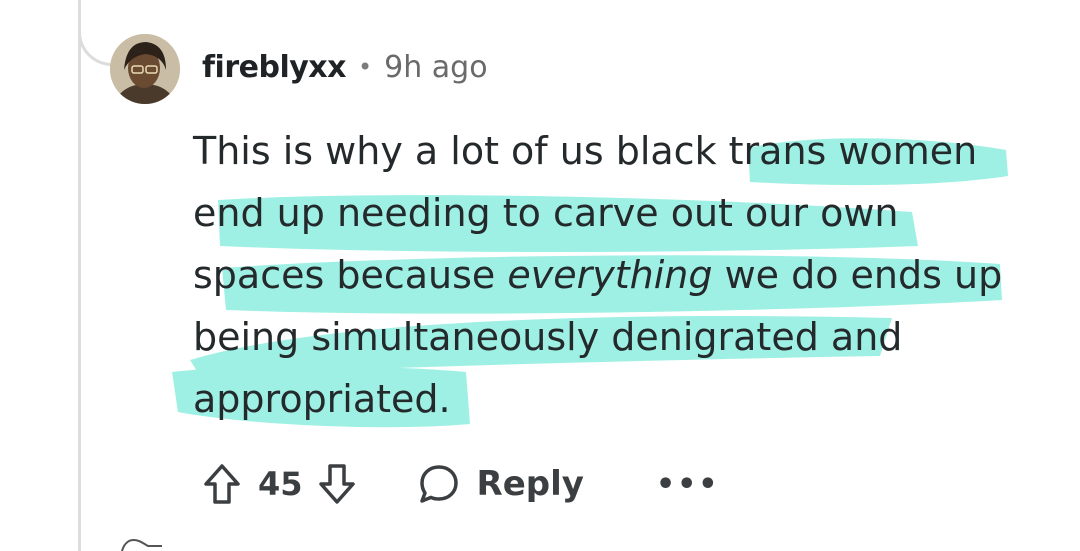 The height and width of the screenshot is (551, 1080). What do you see at coordinates (688, 484) in the screenshot?
I see `more-options-button: •••` at bounding box center [688, 484].